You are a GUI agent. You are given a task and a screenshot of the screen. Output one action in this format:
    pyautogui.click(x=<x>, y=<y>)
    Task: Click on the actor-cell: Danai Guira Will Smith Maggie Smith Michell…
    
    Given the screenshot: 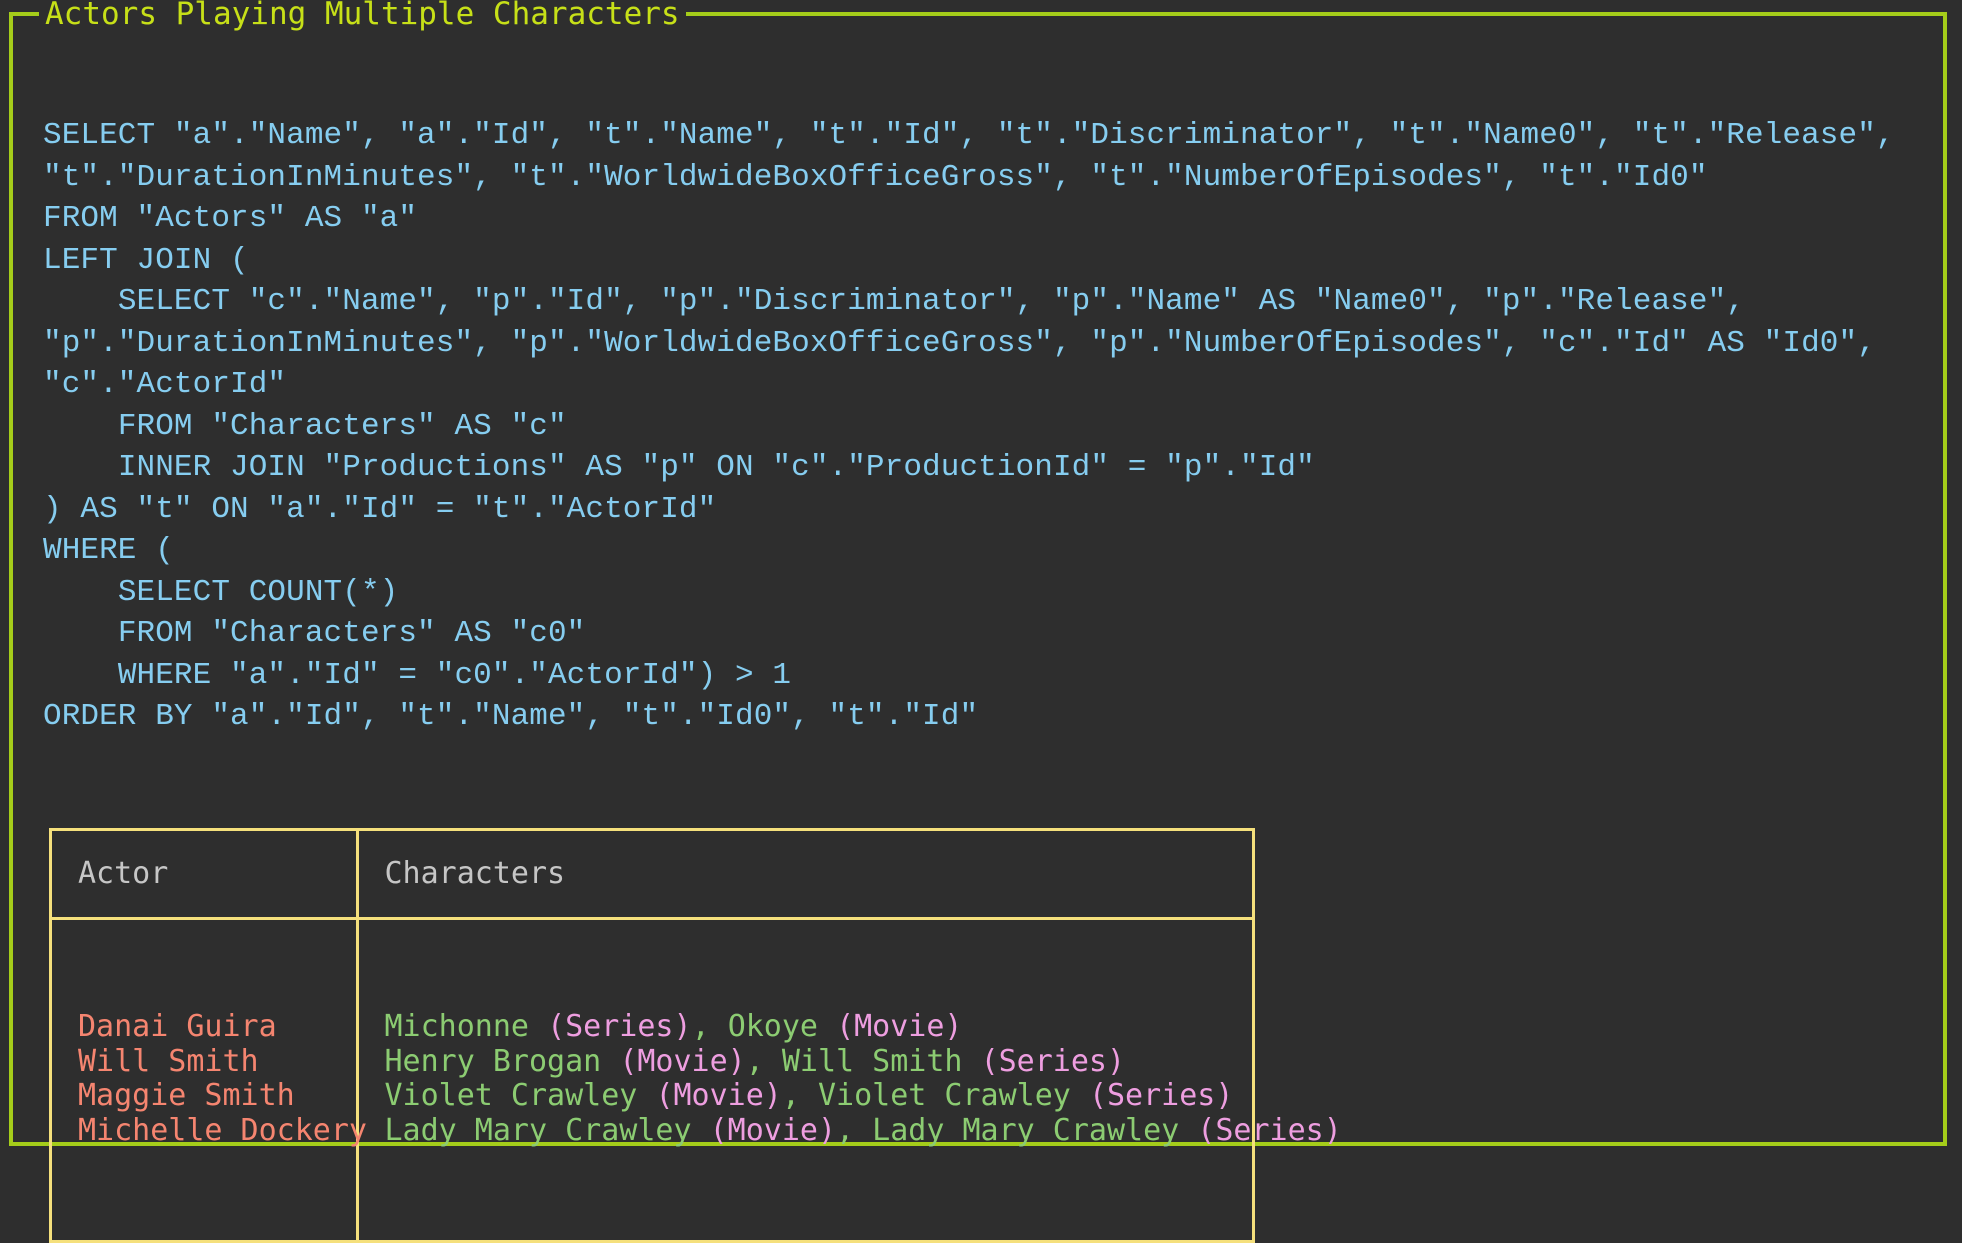 What is the action you would take?
    pyautogui.click(x=209, y=1079)
    